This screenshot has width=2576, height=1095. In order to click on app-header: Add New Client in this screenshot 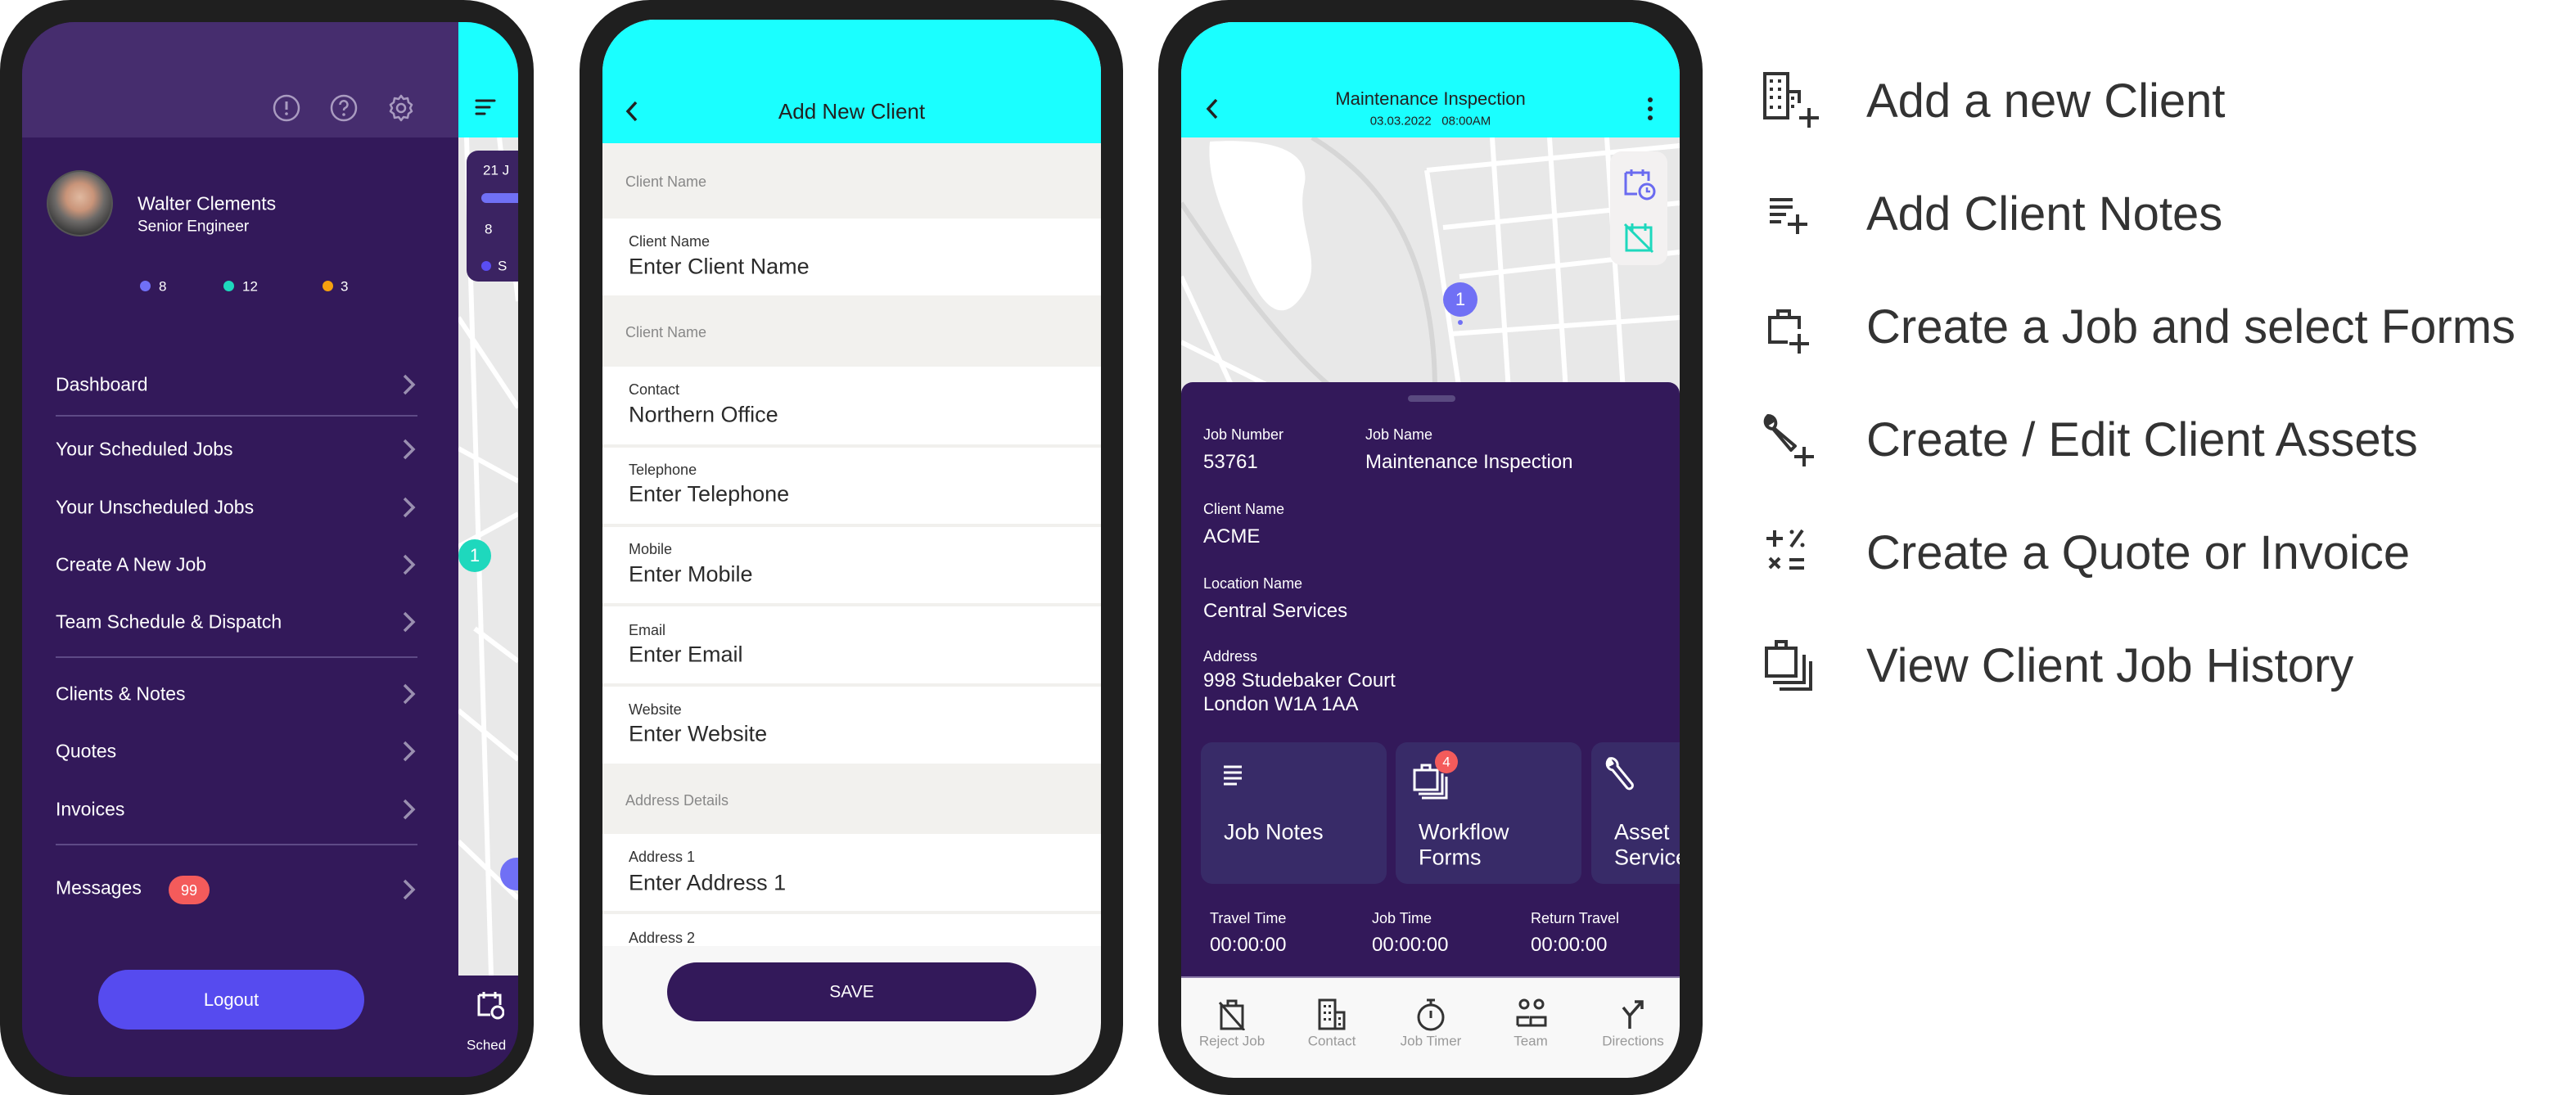, I will do `click(851, 82)`.